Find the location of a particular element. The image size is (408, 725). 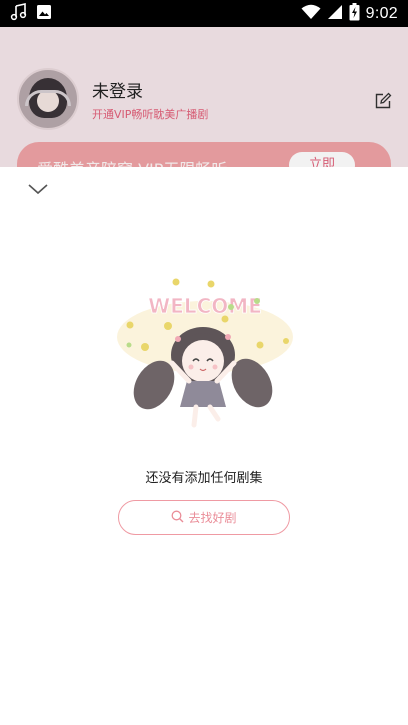

empty-message: 还没有添加任何剧集 is located at coordinates (204, 478).